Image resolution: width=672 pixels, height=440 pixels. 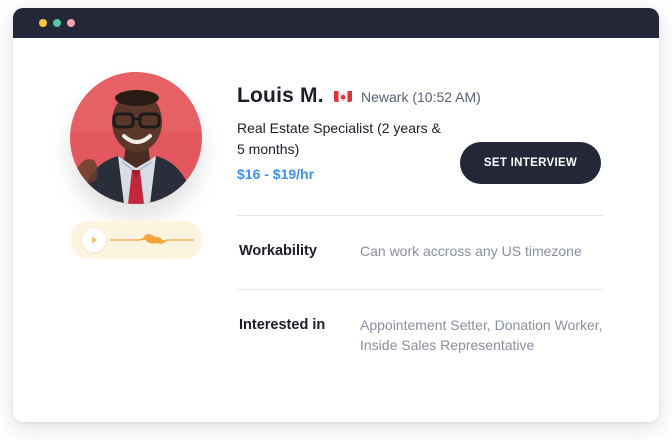 I want to click on avatar-photo-icon, so click(x=136, y=138).